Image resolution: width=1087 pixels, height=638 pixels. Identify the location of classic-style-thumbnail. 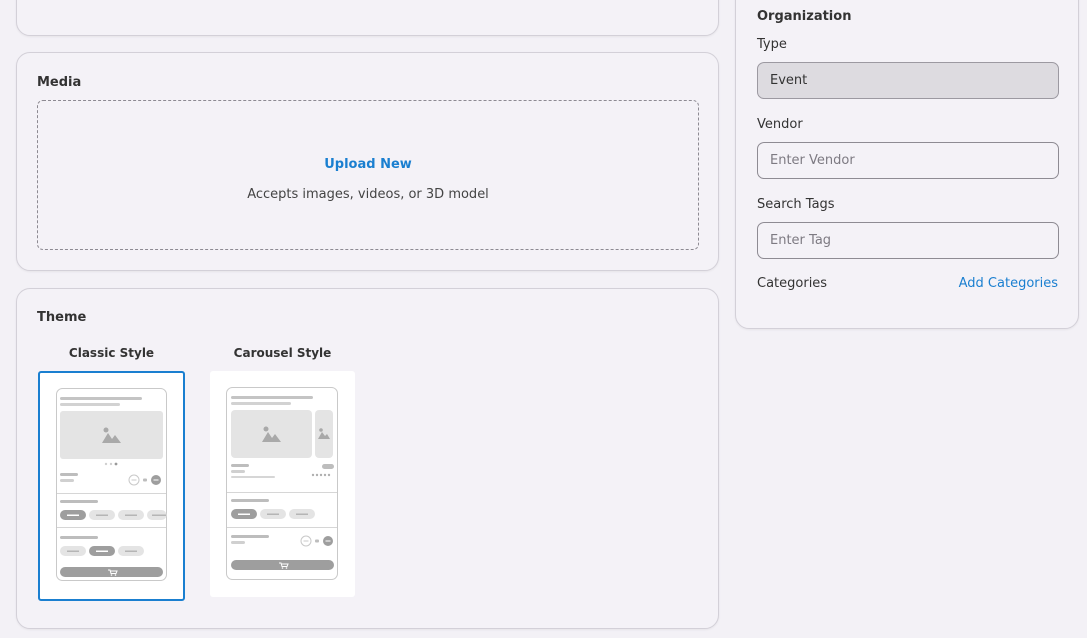
(111, 486).